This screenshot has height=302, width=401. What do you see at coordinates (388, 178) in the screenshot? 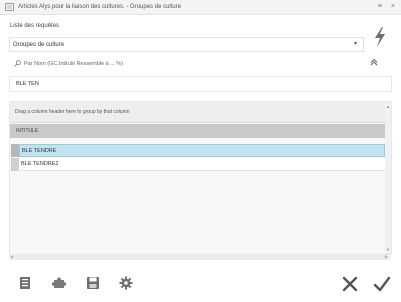
I see `vertical-scrollbar: ▲ ▼` at bounding box center [388, 178].